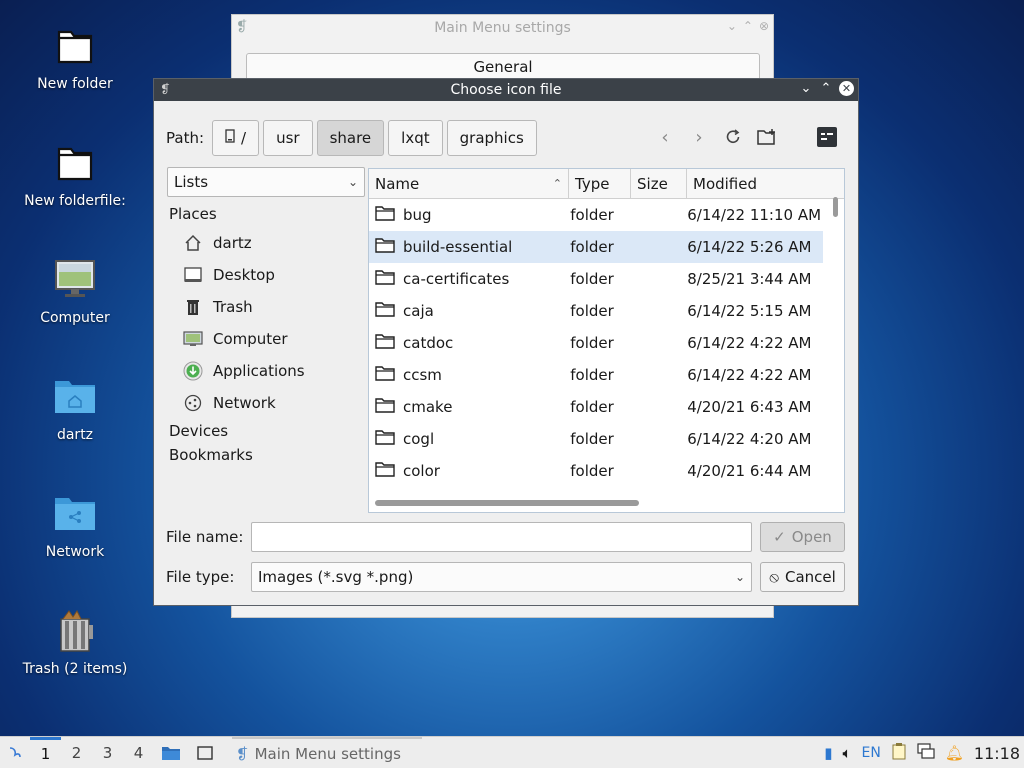 The height and width of the screenshot is (768, 1024). What do you see at coordinates (415, 138) in the screenshot?
I see `crumb-lxqt: lxqt` at bounding box center [415, 138].